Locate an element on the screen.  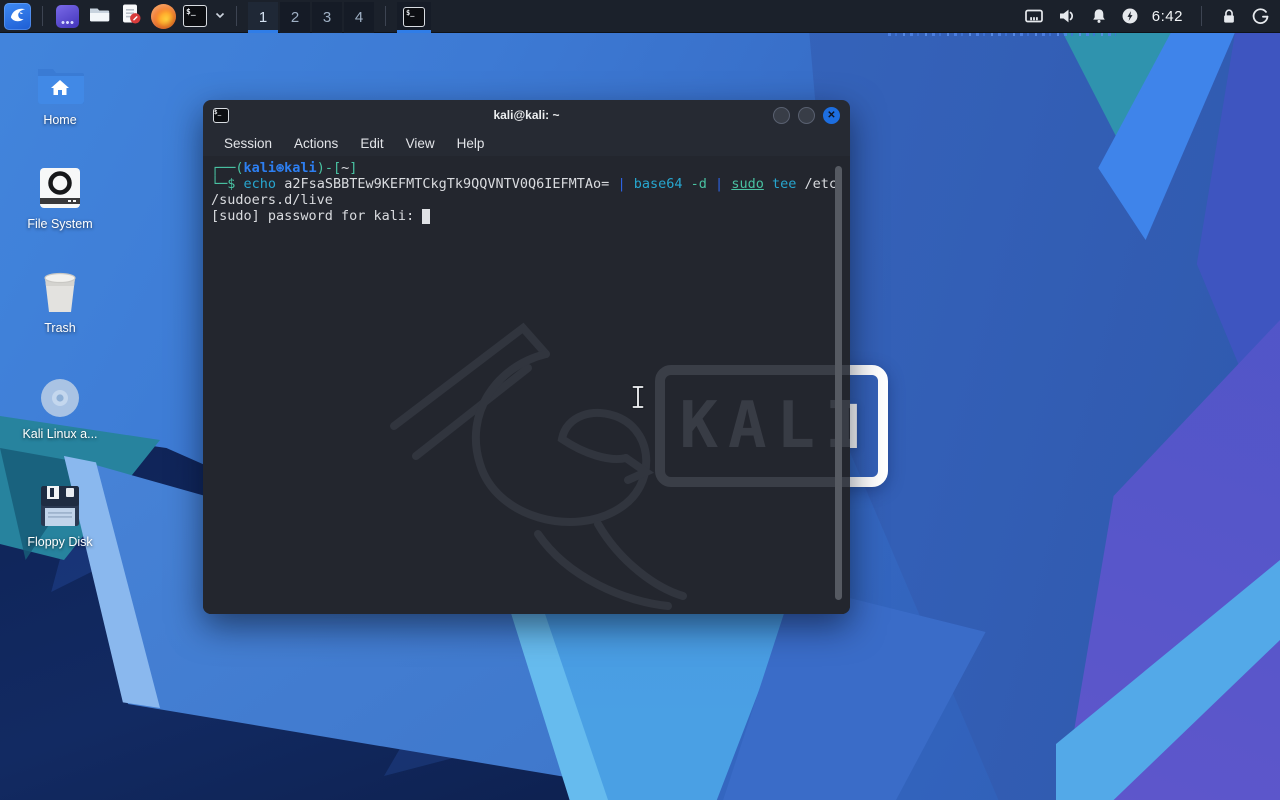
top-panel: $_ 1 2 3 4 $_ 6:42 is located at coordinates (640, 16).